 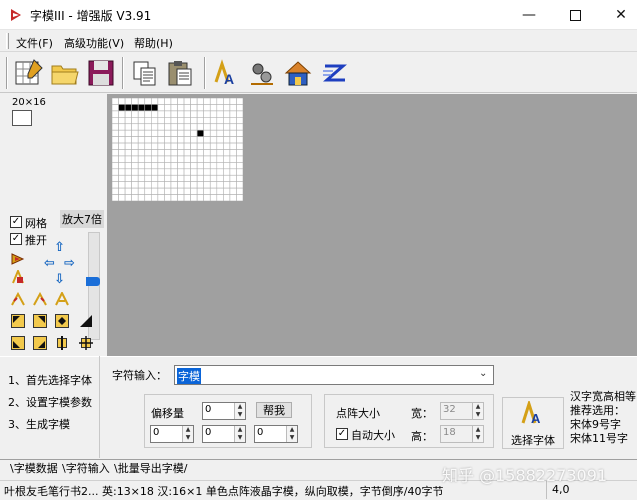 I want to click on minimize-icon: —, so click(x=529, y=15).